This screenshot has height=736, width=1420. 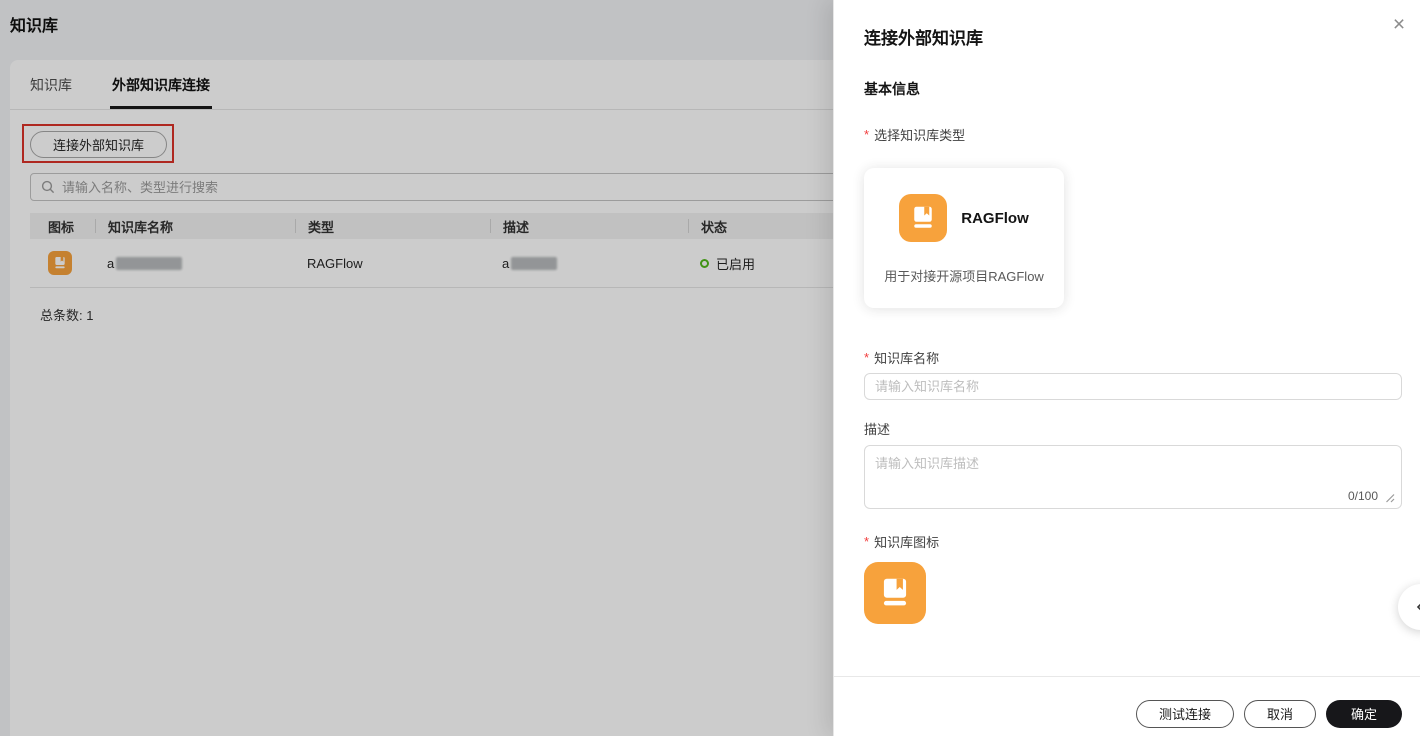 What do you see at coordinates (923, 218) in the screenshot?
I see `ragflow-book-icon` at bounding box center [923, 218].